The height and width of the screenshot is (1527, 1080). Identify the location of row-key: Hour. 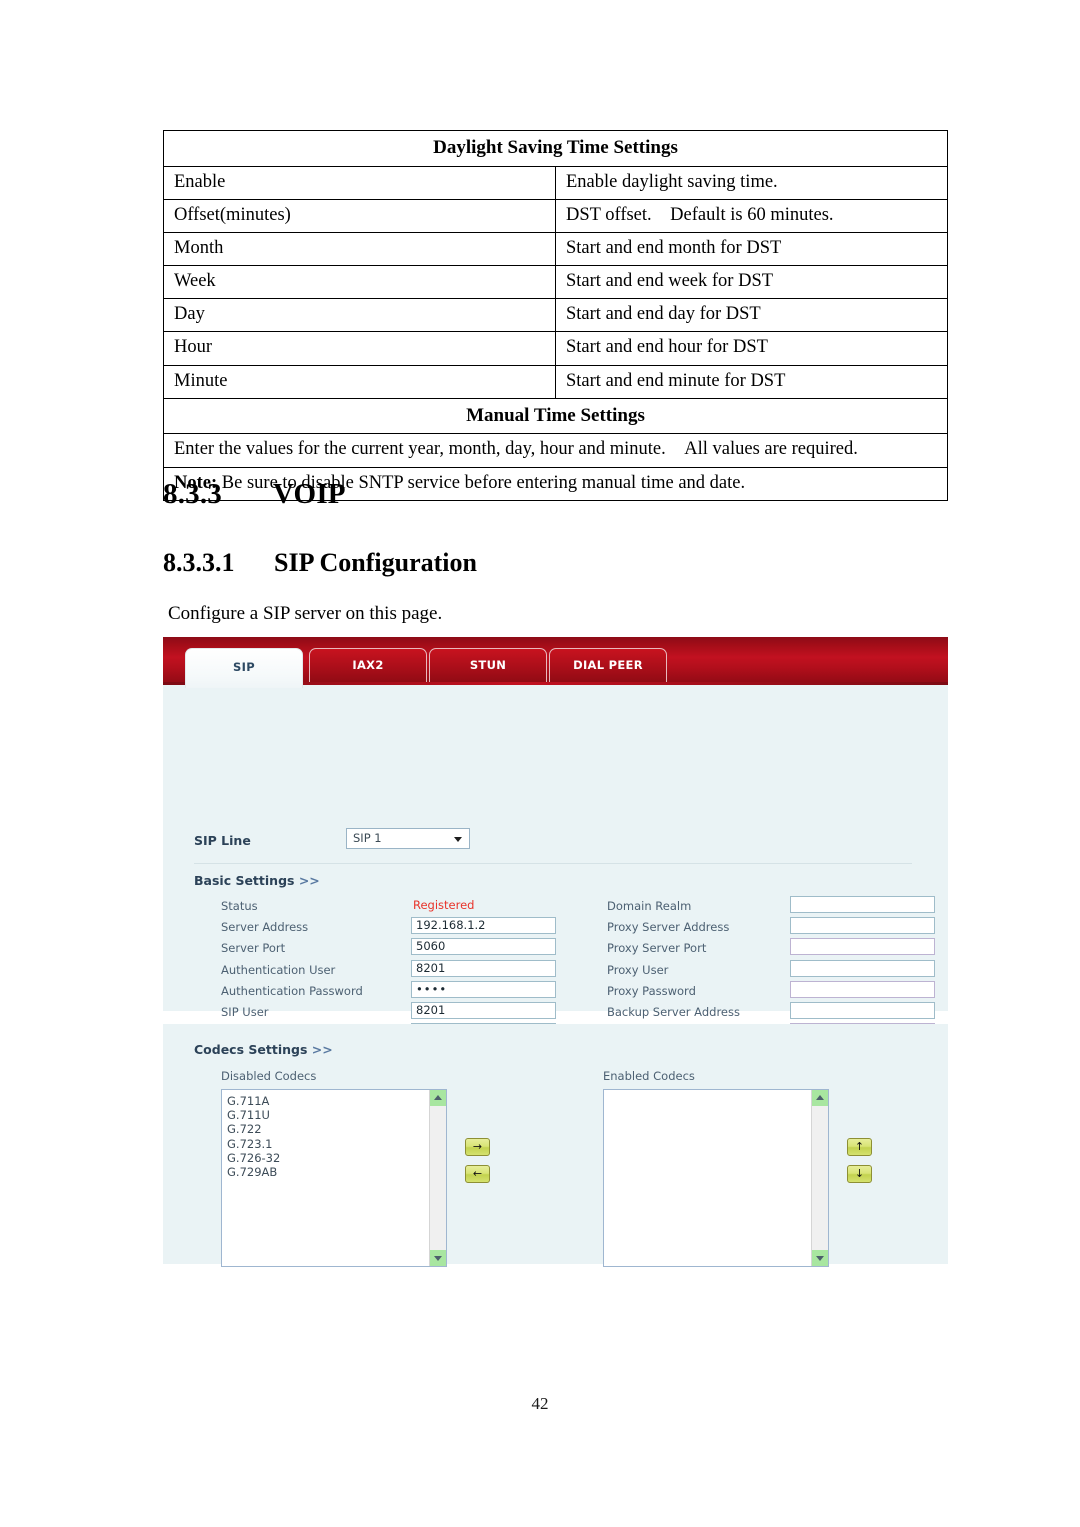
(359, 348).